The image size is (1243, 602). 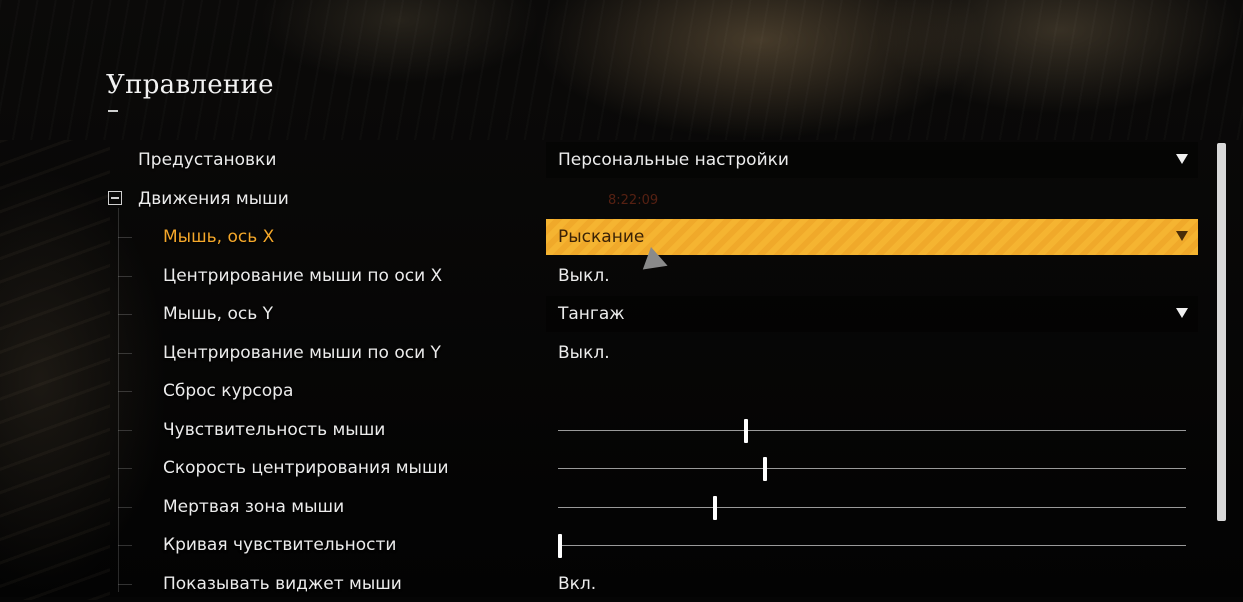 What do you see at coordinates (55, 370) in the screenshot?
I see `background-structure-left` at bounding box center [55, 370].